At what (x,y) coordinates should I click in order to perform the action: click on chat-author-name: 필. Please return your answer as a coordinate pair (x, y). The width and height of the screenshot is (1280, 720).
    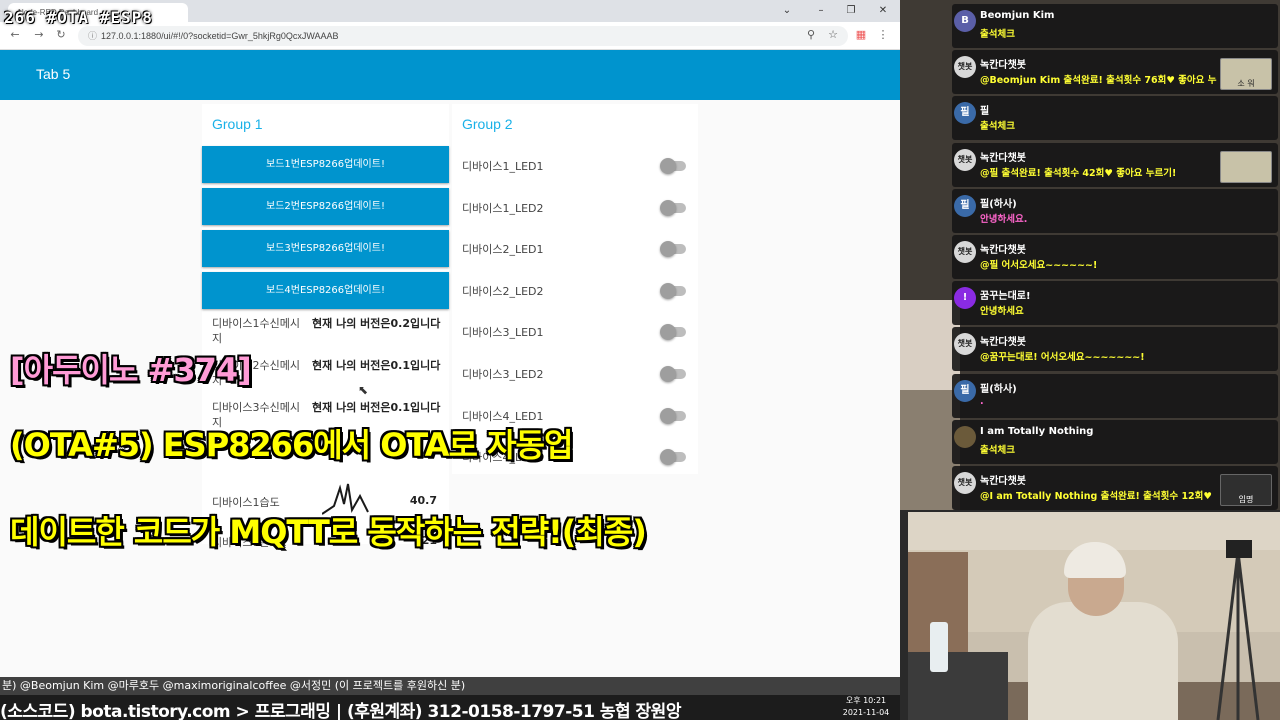
    Looking at the image, I should click on (984, 109).